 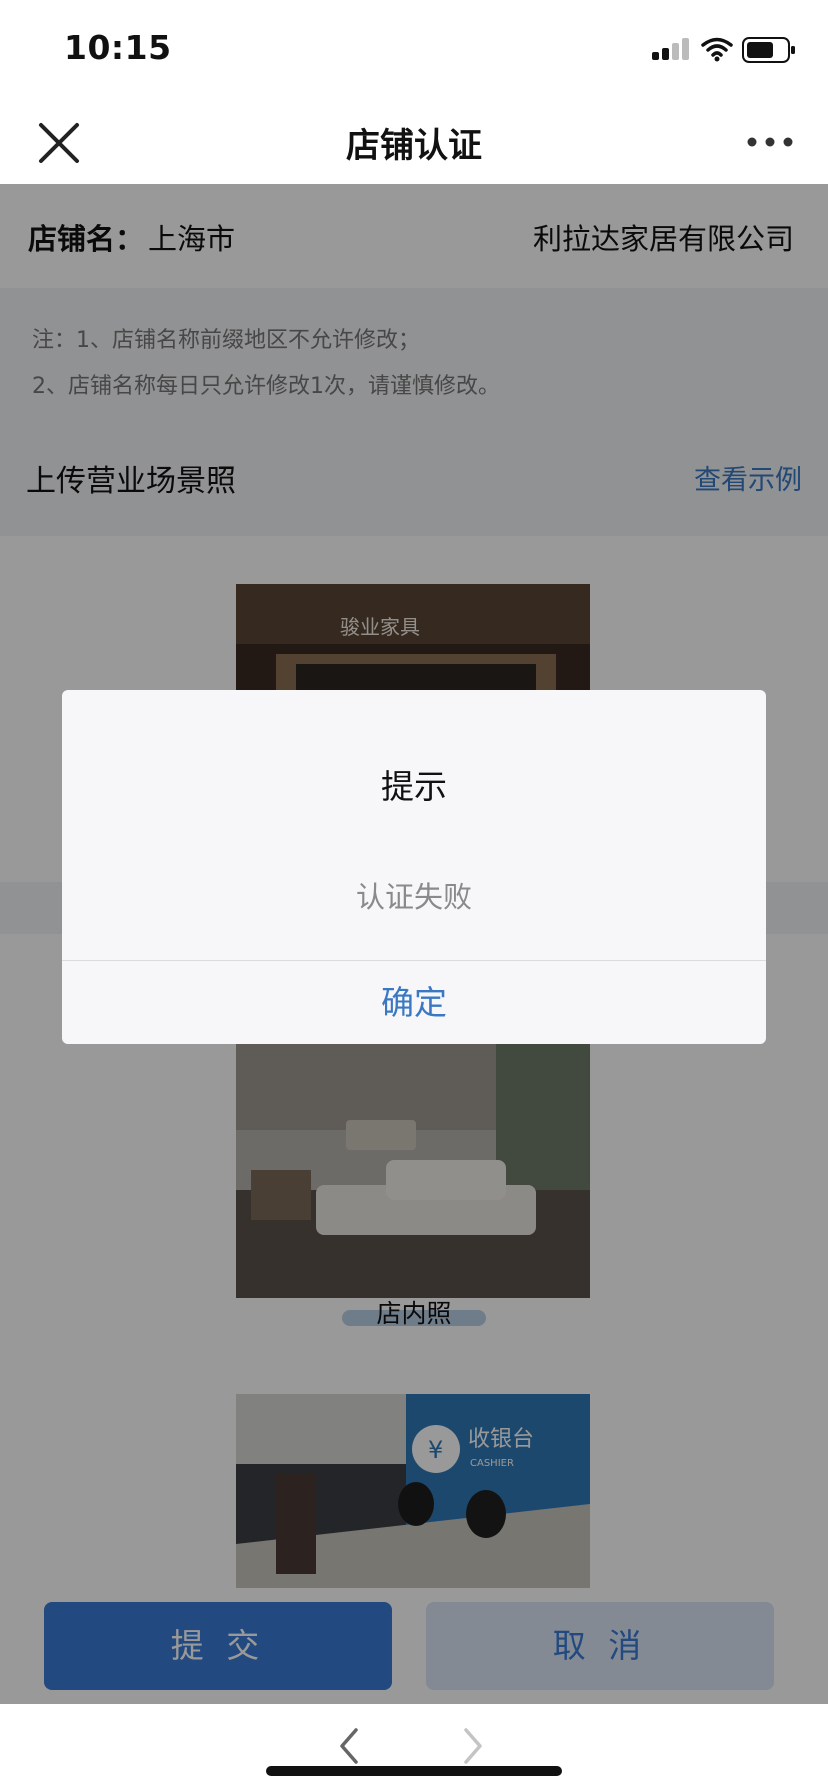 What do you see at coordinates (414, 1002) in the screenshot?
I see `dialog-confirm-button: 确定` at bounding box center [414, 1002].